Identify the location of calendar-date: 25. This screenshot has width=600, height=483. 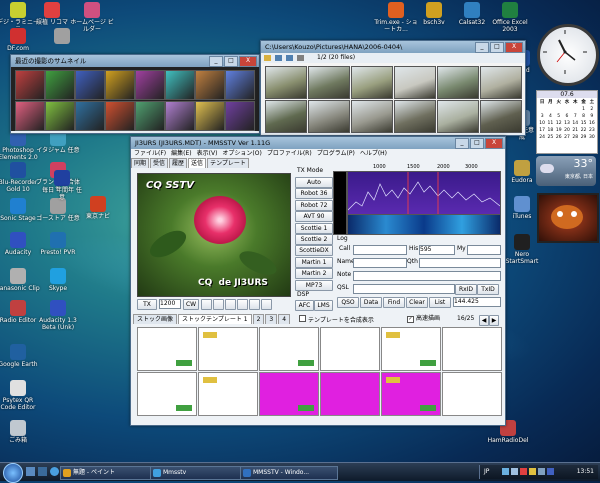
(550, 137).